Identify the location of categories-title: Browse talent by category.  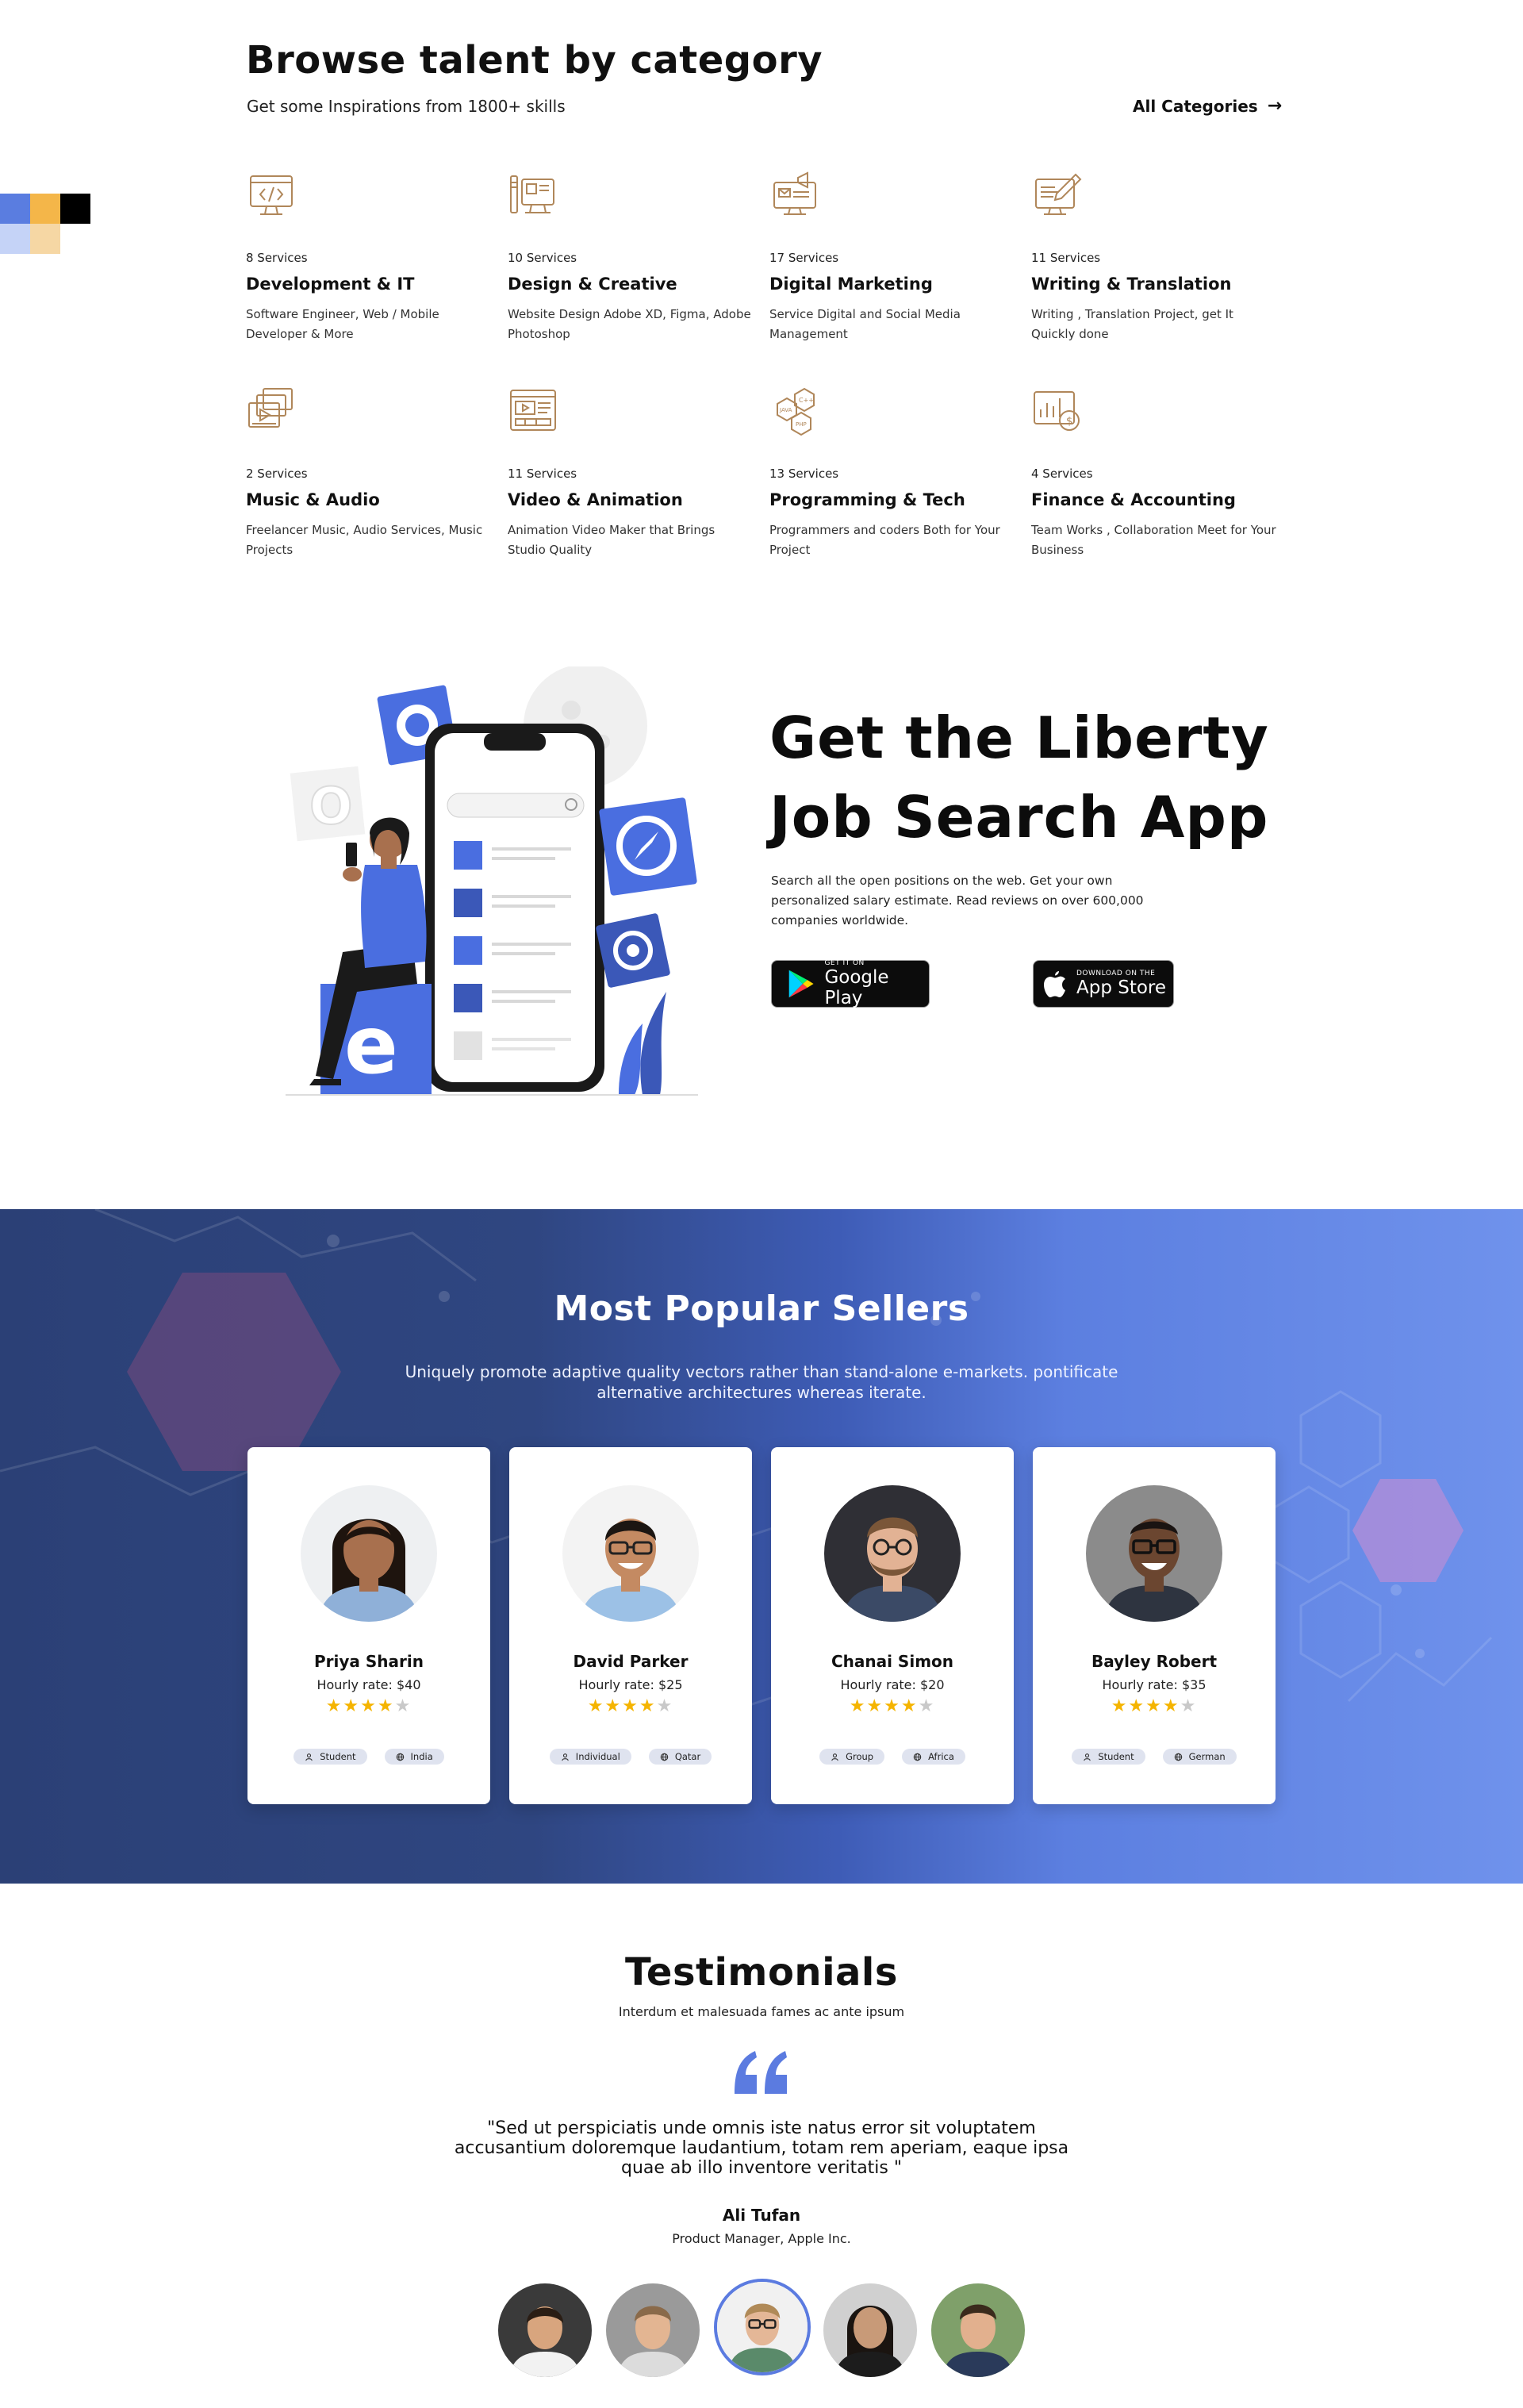
(534, 60).